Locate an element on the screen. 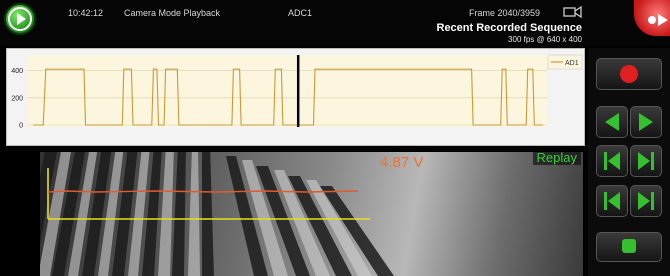 This screenshot has width=670, height=276. record-play-icon is located at coordinates (658, 20).